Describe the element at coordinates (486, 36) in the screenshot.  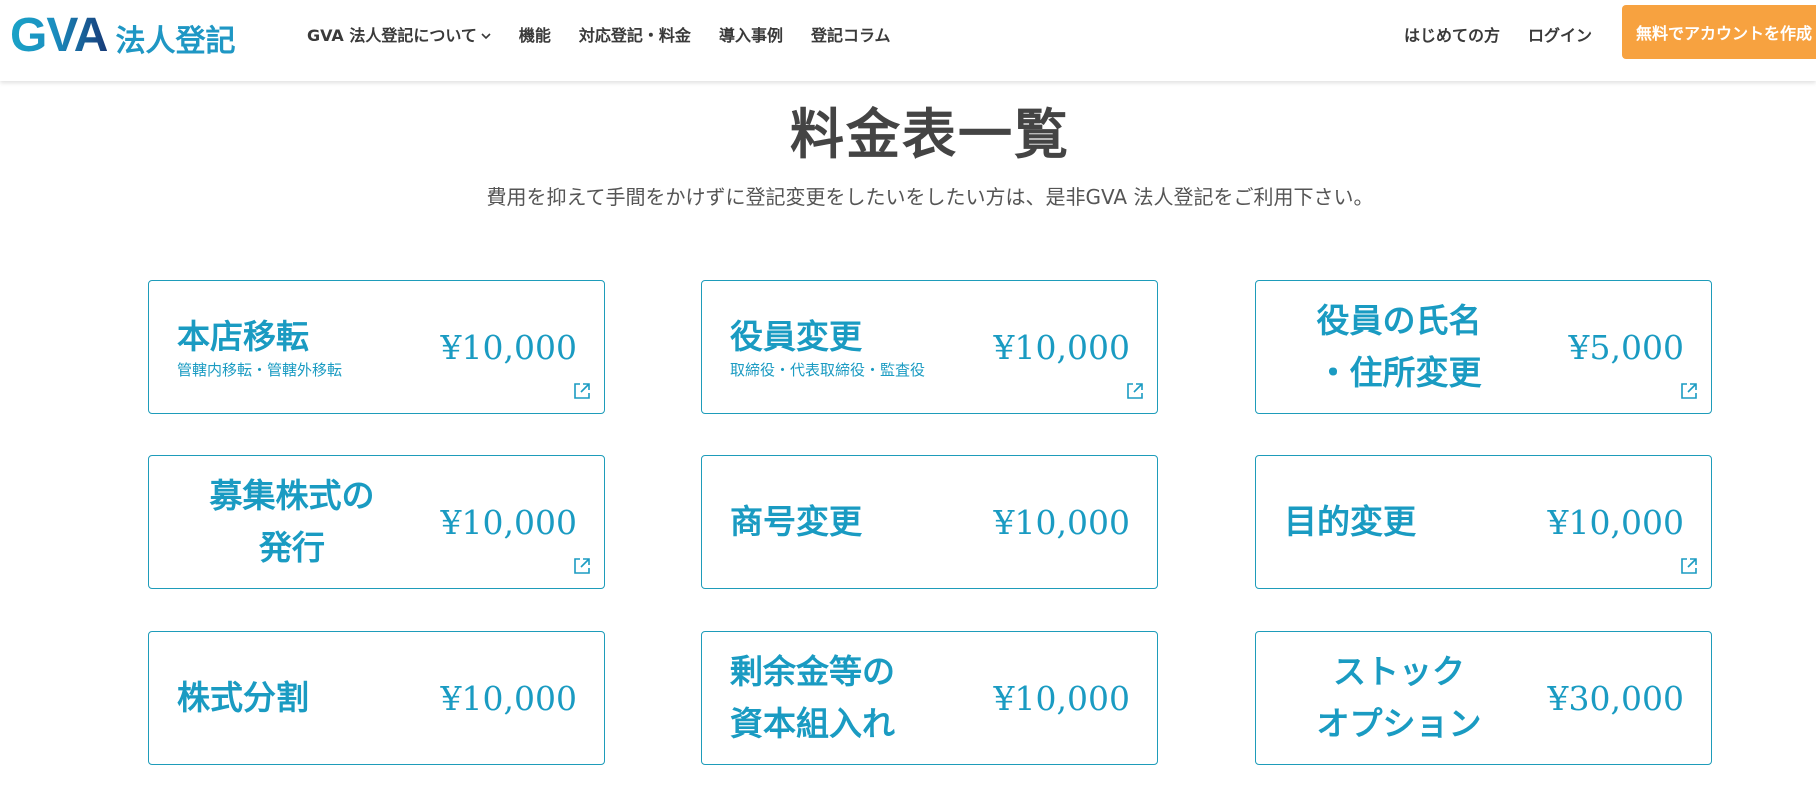
I see `chevron-down-icon` at that location.